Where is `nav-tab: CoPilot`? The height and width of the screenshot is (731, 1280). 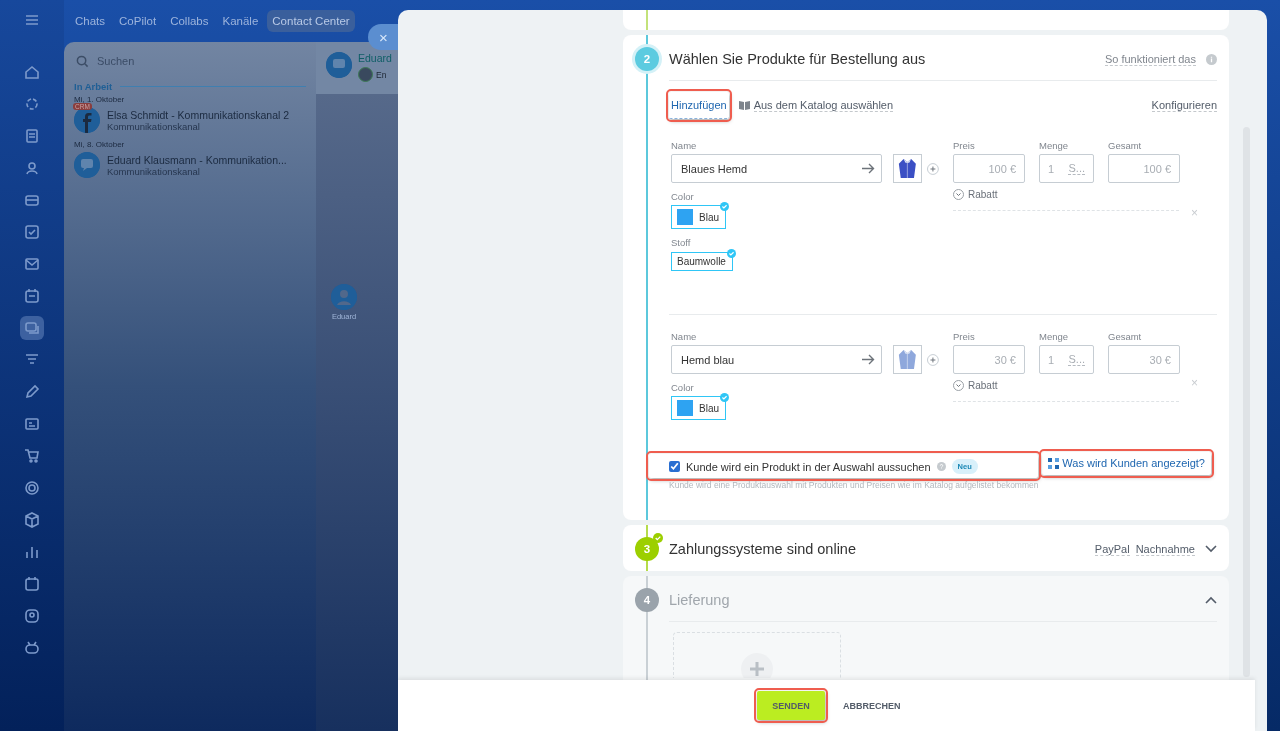 nav-tab: CoPilot is located at coordinates (138, 21).